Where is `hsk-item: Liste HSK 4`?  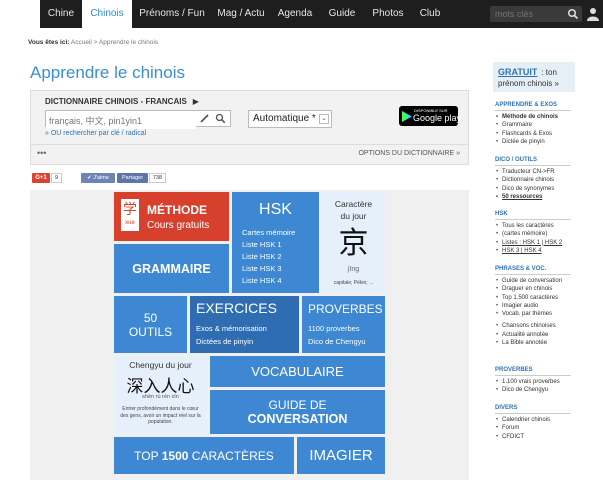
hsk-item: Liste HSK 4 is located at coordinates (268, 281).